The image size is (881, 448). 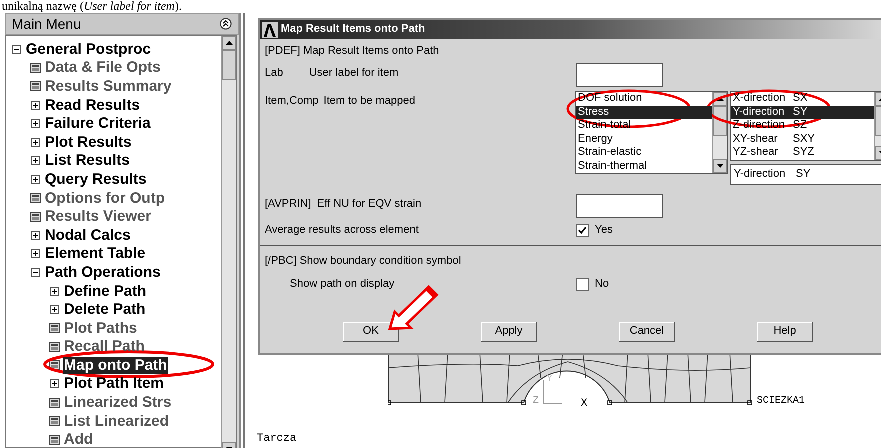 I want to click on scroll-down-icon, so click(x=720, y=166).